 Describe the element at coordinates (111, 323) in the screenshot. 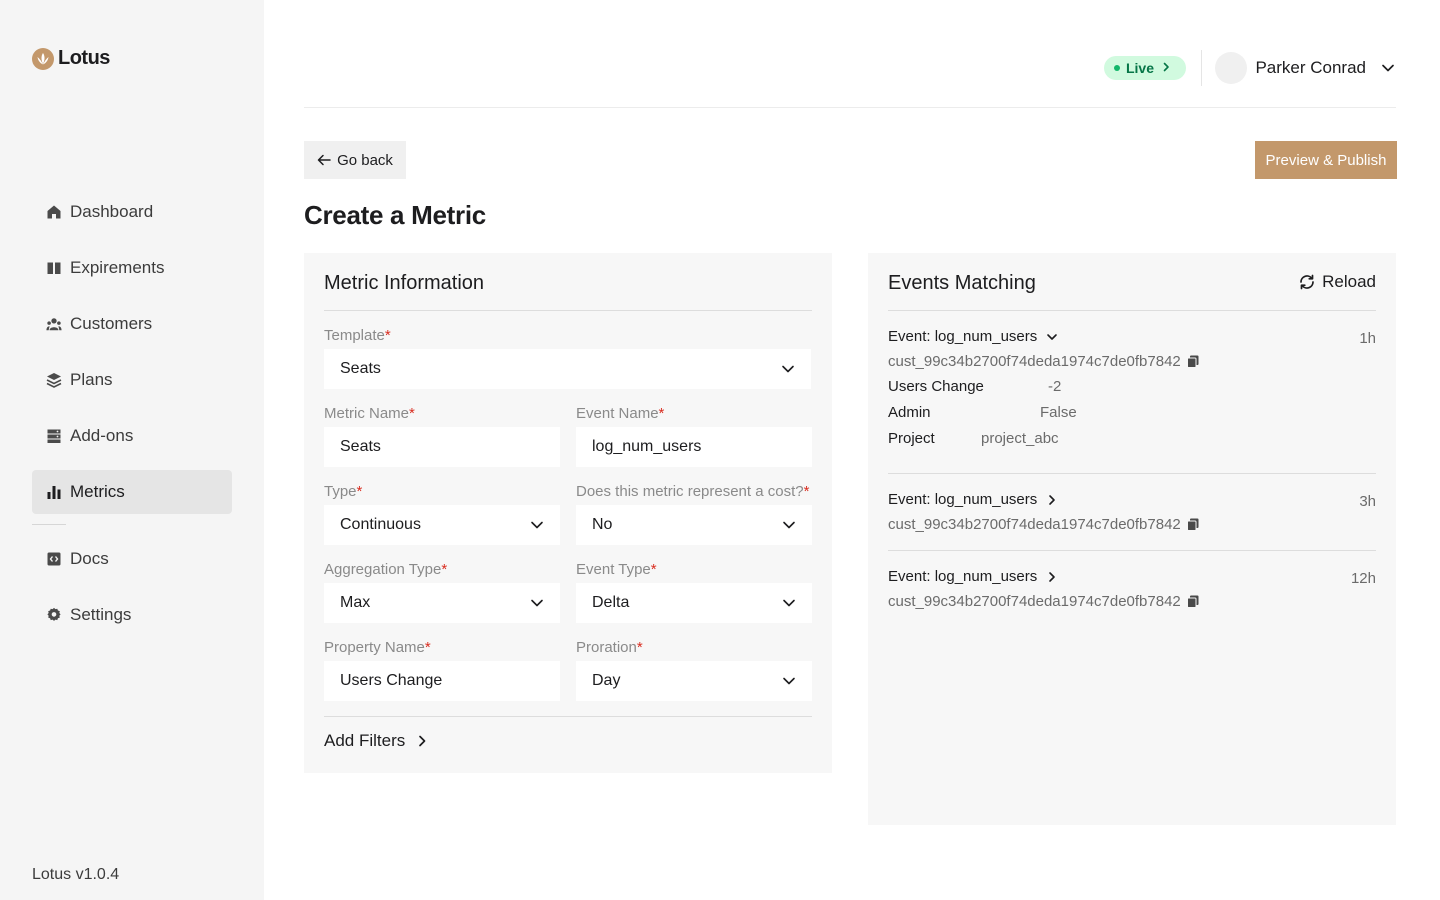

I see `sidebar-item-label: Customers` at that location.